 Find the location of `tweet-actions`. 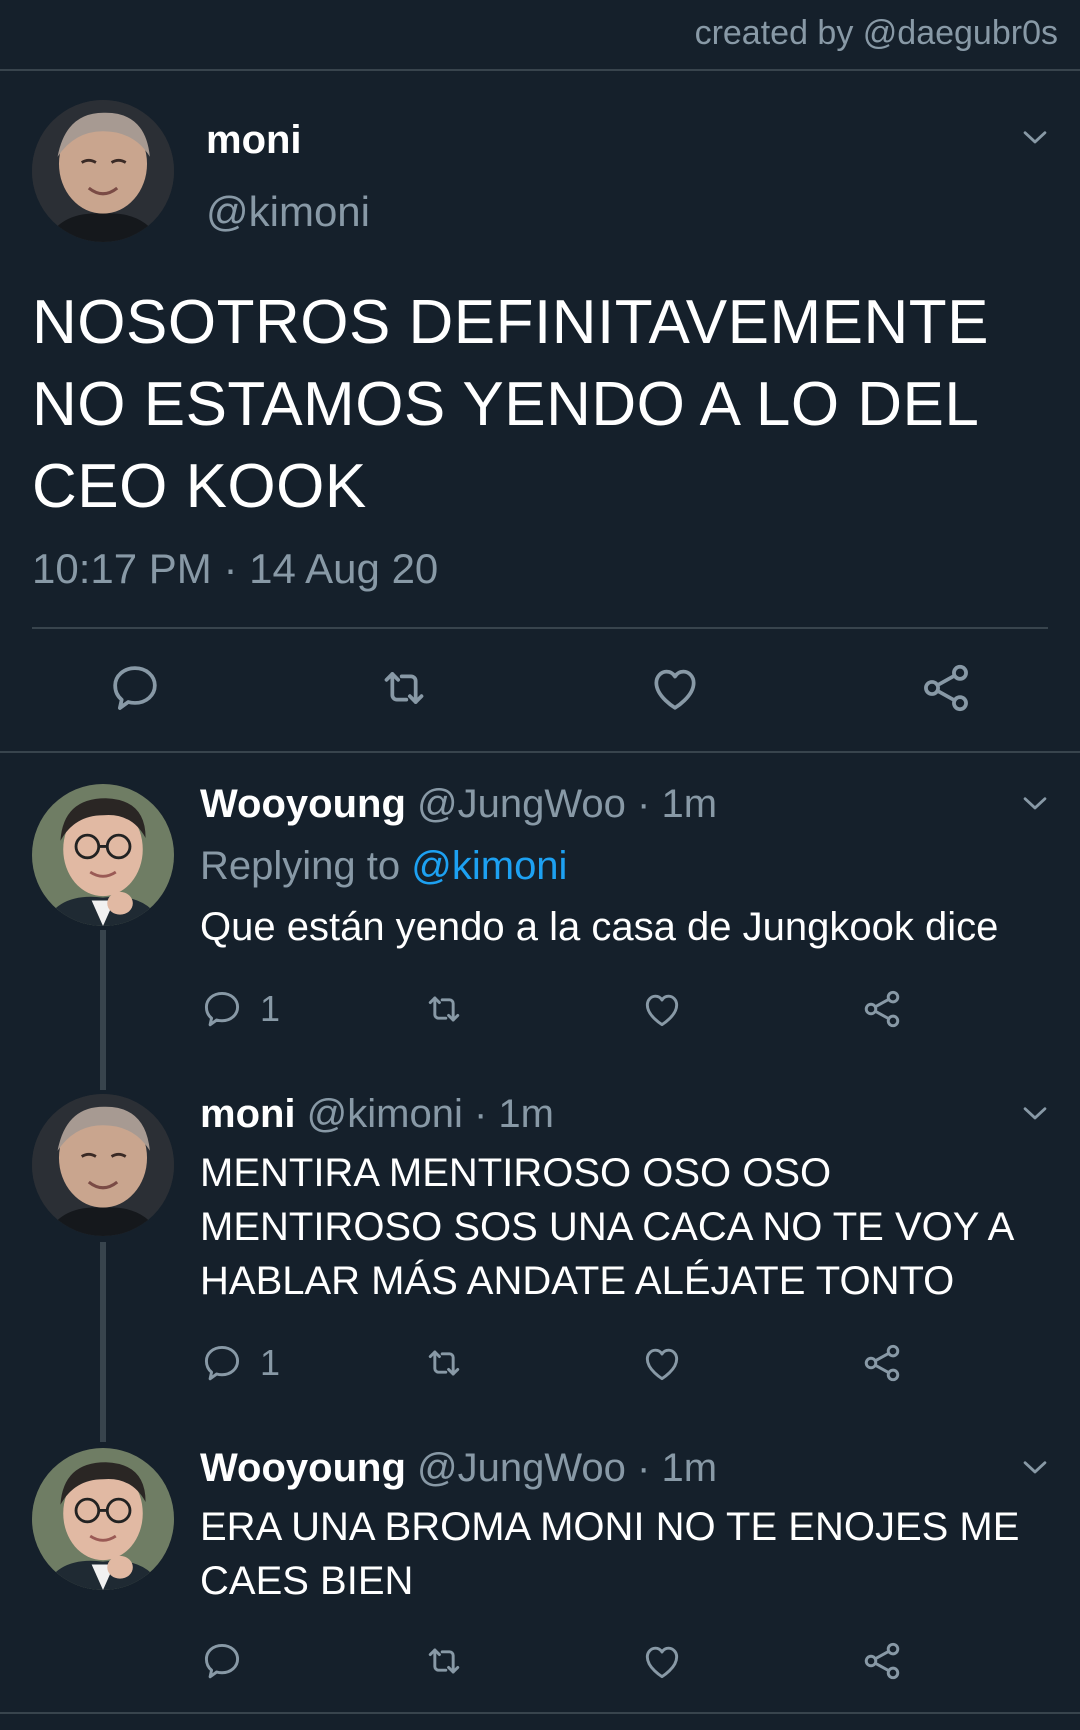

tweet-actions is located at coordinates (540, 688).